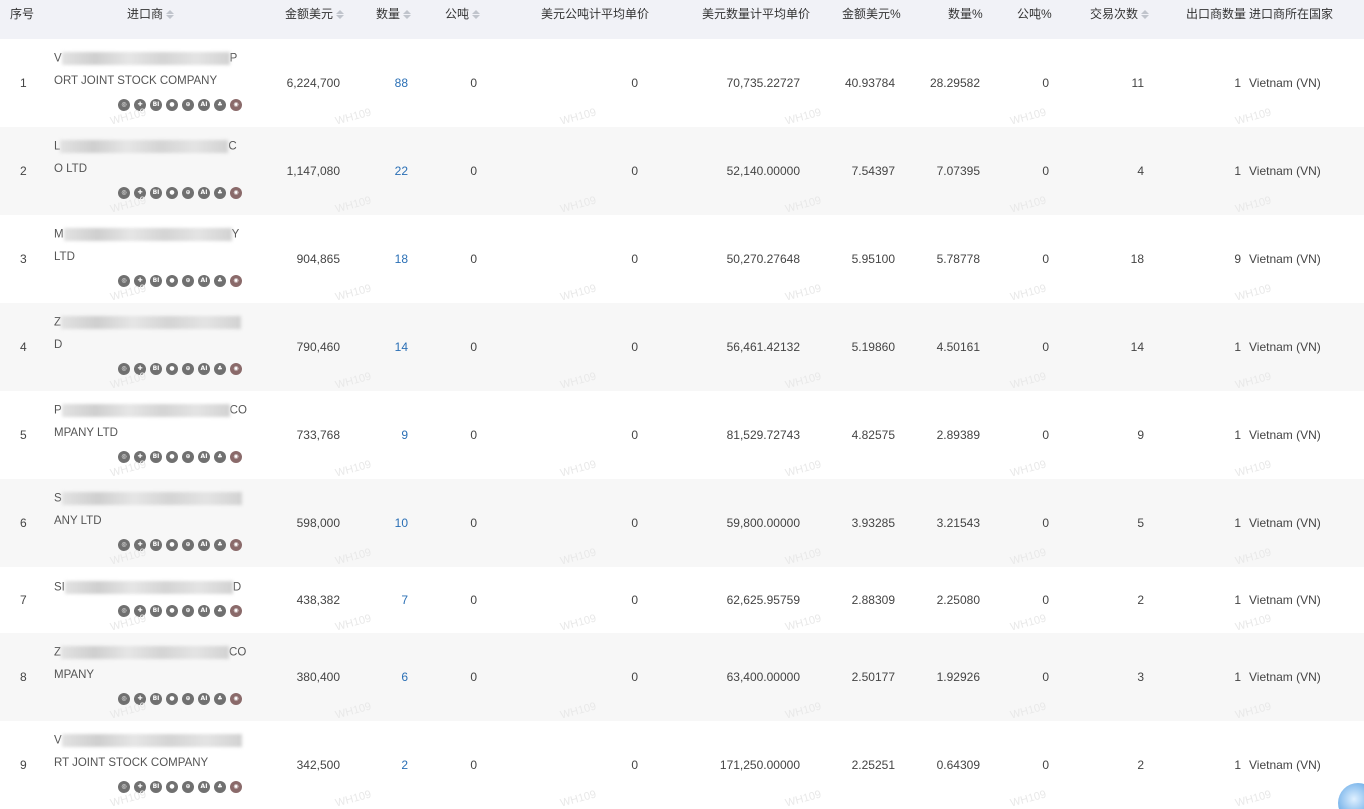  What do you see at coordinates (404, 677) in the screenshot?
I see `cell-quantity: 6` at bounding box center [404, 677].